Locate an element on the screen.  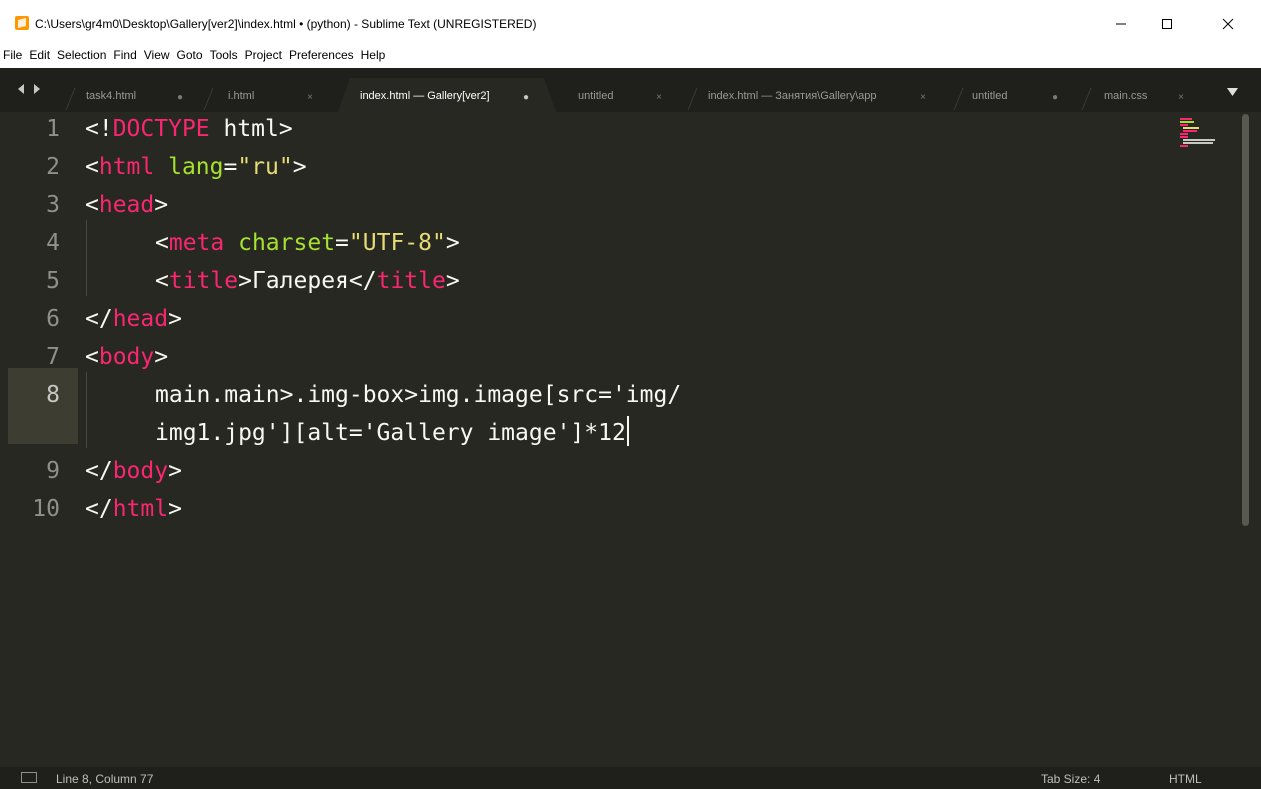
tab-label: index.html — Занятия\Gallery\app is located at coordinates (792, 96).